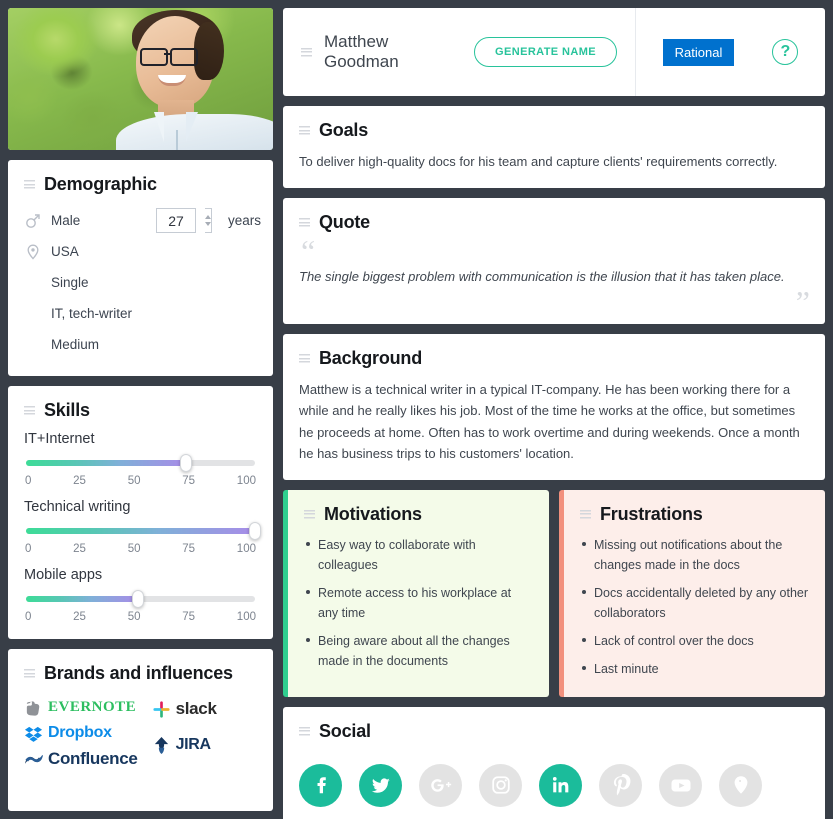 This screenshot has width=833, height=819. I want to click on jira-icon, so click(161, 745).